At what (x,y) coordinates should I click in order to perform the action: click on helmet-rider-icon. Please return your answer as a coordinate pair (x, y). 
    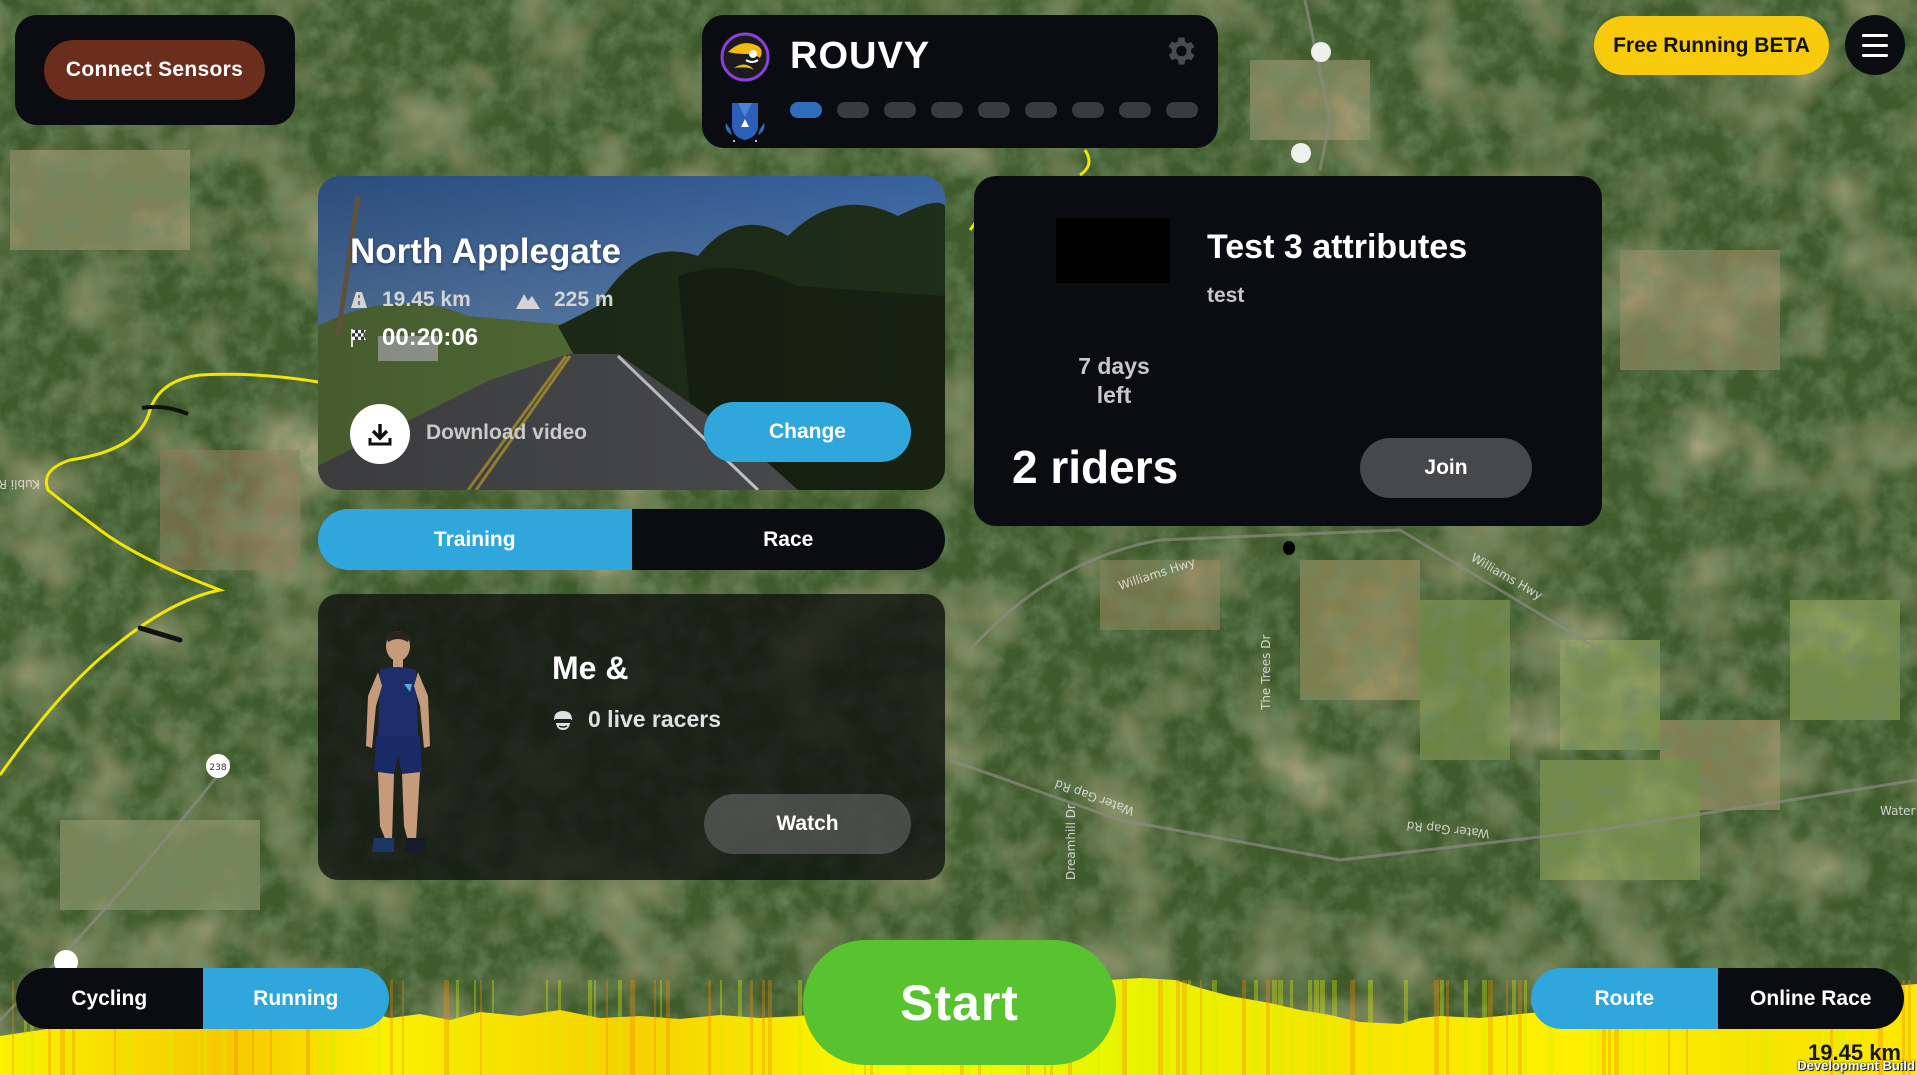
    Looking at the image, I should click on (563, 720).